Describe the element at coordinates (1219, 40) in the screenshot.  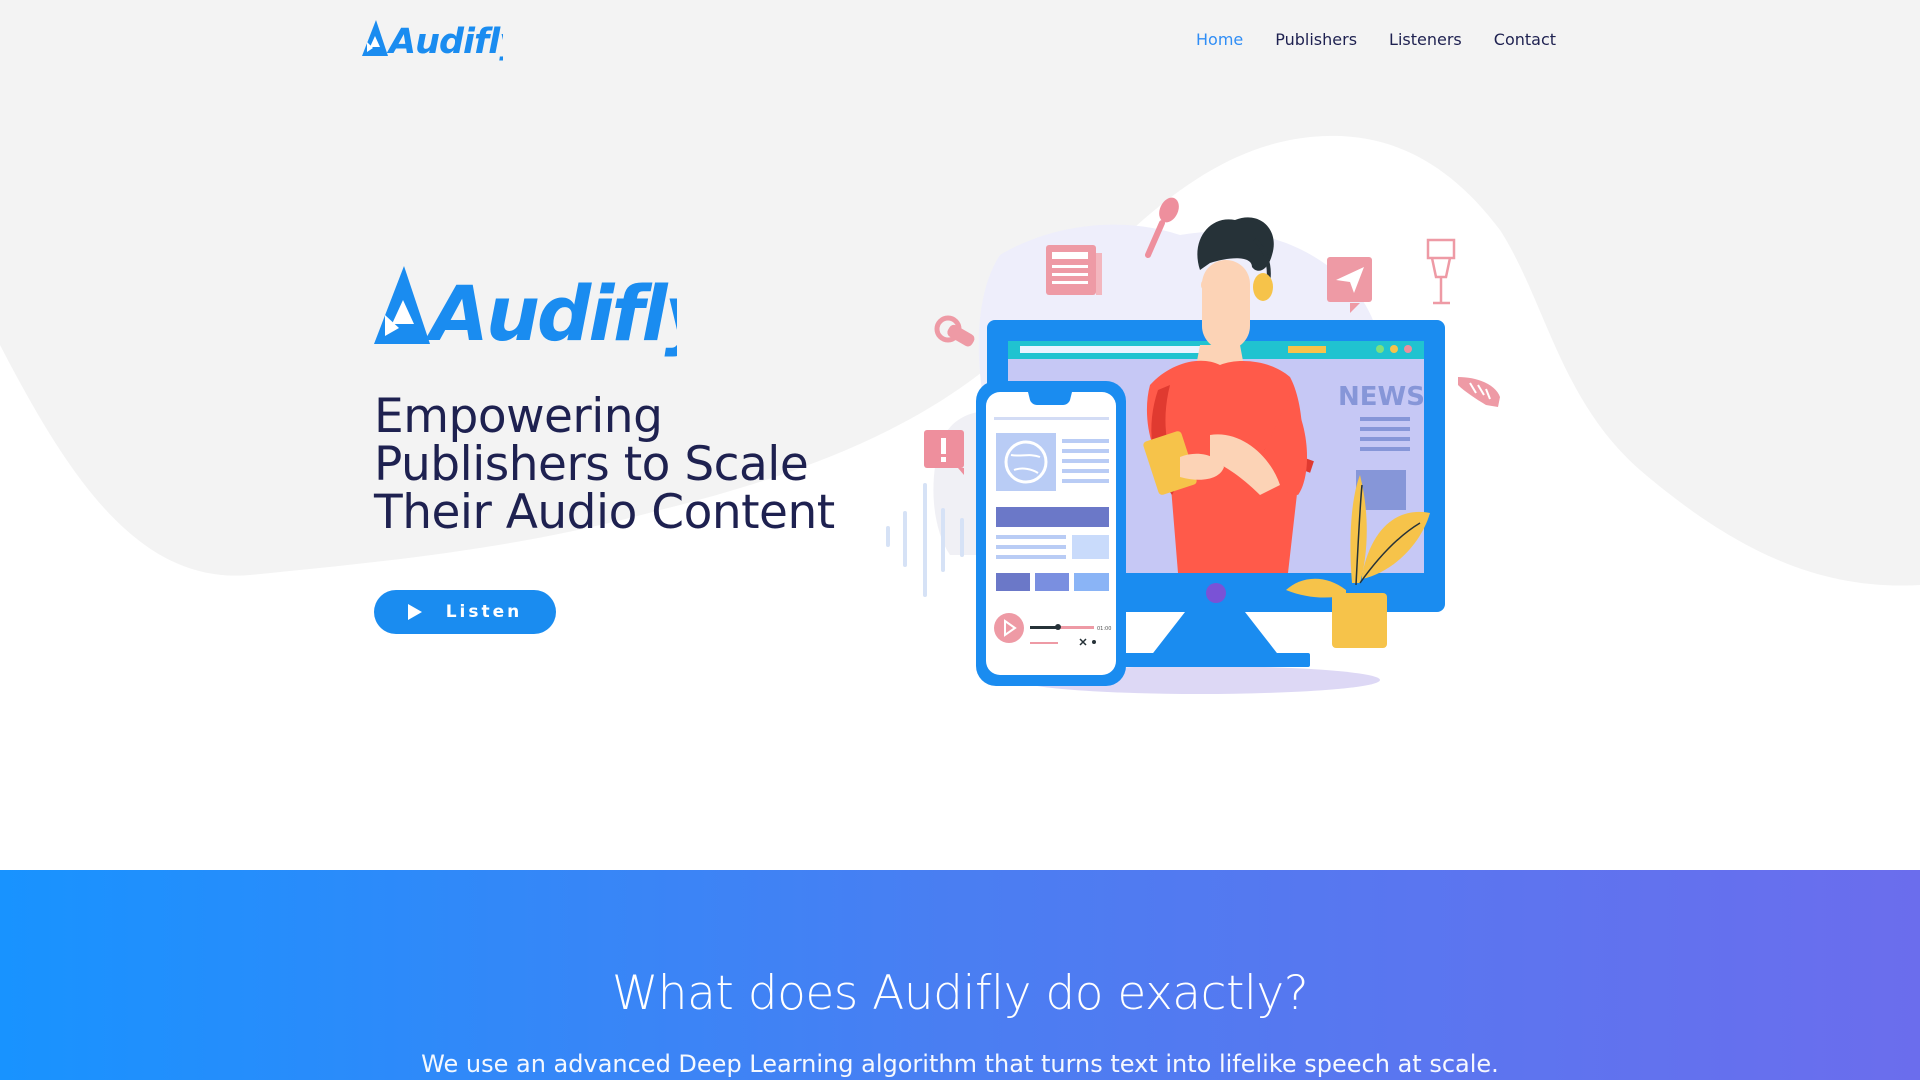
I see `nav-home: Home` at that location.